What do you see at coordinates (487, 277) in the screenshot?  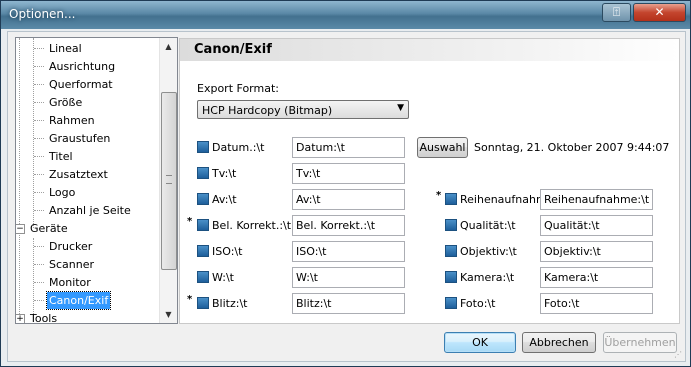 I see `right-field-3-label: Kamera:\t` at bounding box center [487, 277].